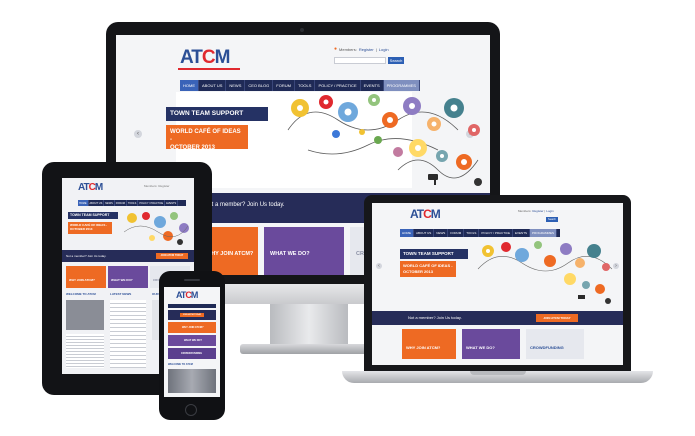 Image resolution: width=695 pixels, height=436 pixels. What do you see at coordinates (133, 203) in the screenshot?
I see `tablet-nav-tools: TOOLS` at bounding box center [133, 203].